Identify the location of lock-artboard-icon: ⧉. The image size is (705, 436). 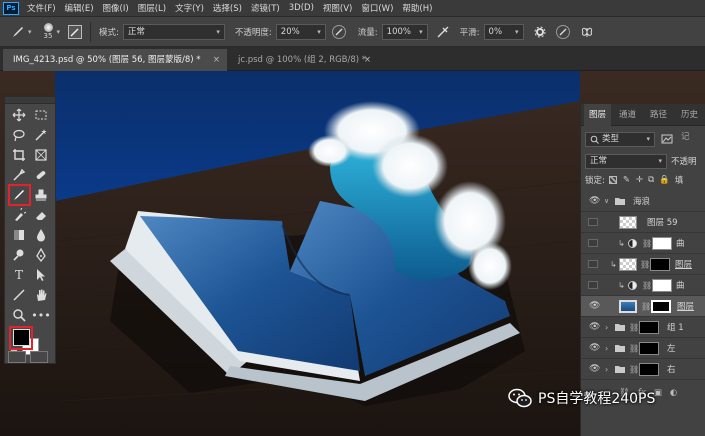
(651, 180).